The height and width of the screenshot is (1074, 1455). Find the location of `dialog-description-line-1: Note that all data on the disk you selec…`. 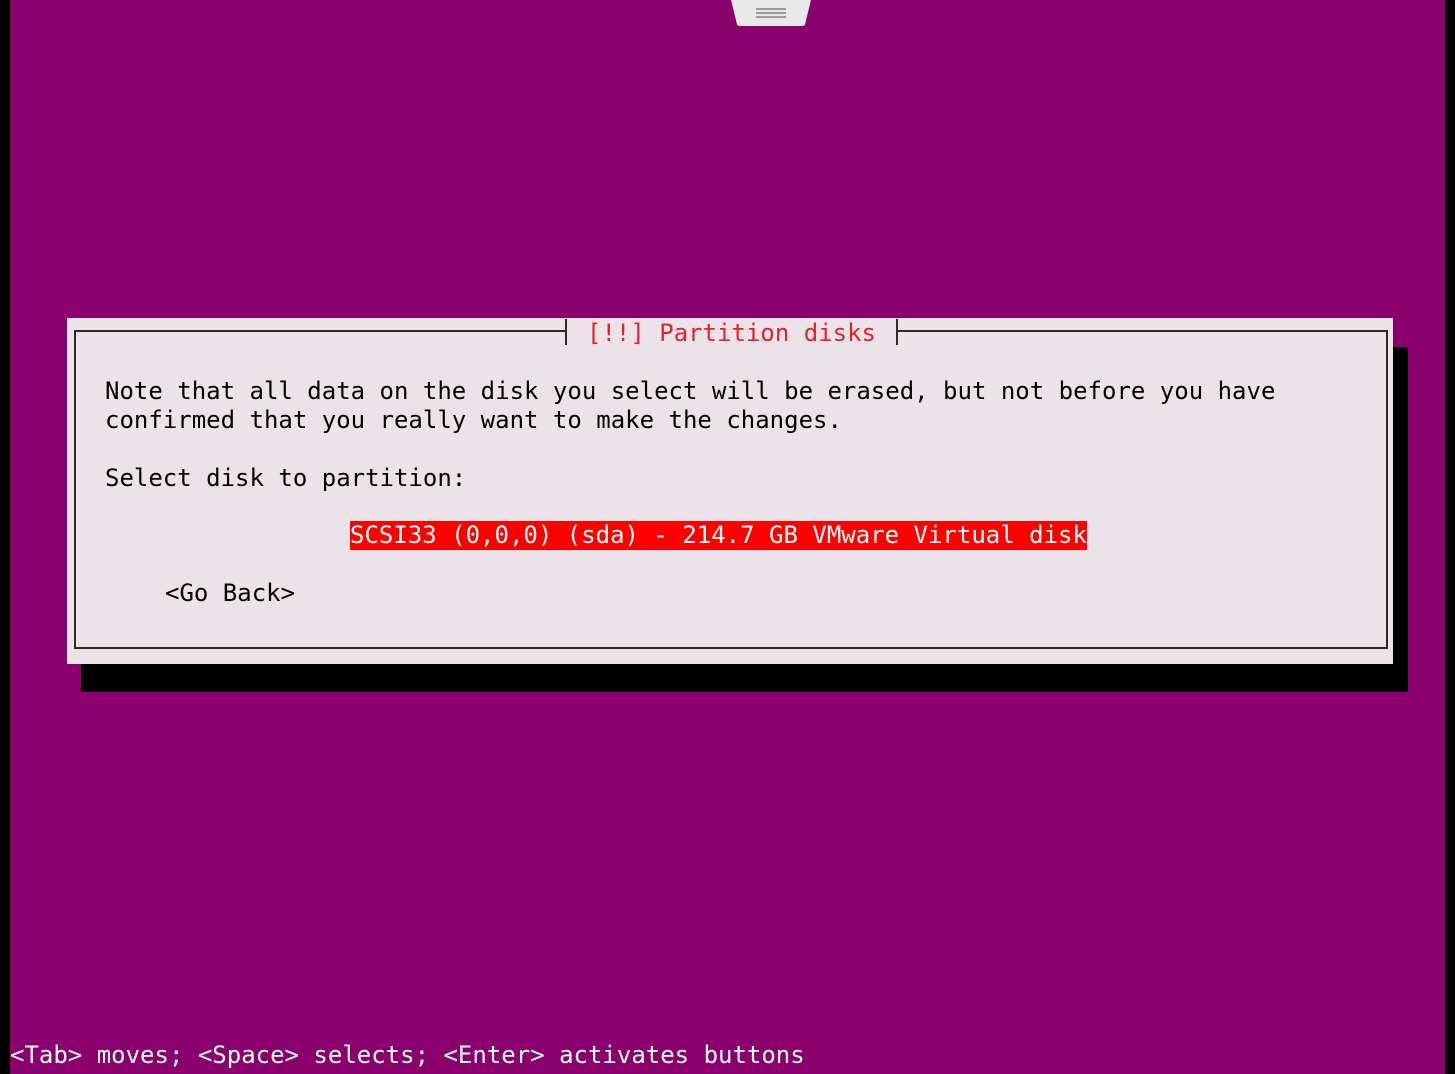

dialog-description-line-1: Note that all data on the disk you selec… is located at coordinates (690, 391).